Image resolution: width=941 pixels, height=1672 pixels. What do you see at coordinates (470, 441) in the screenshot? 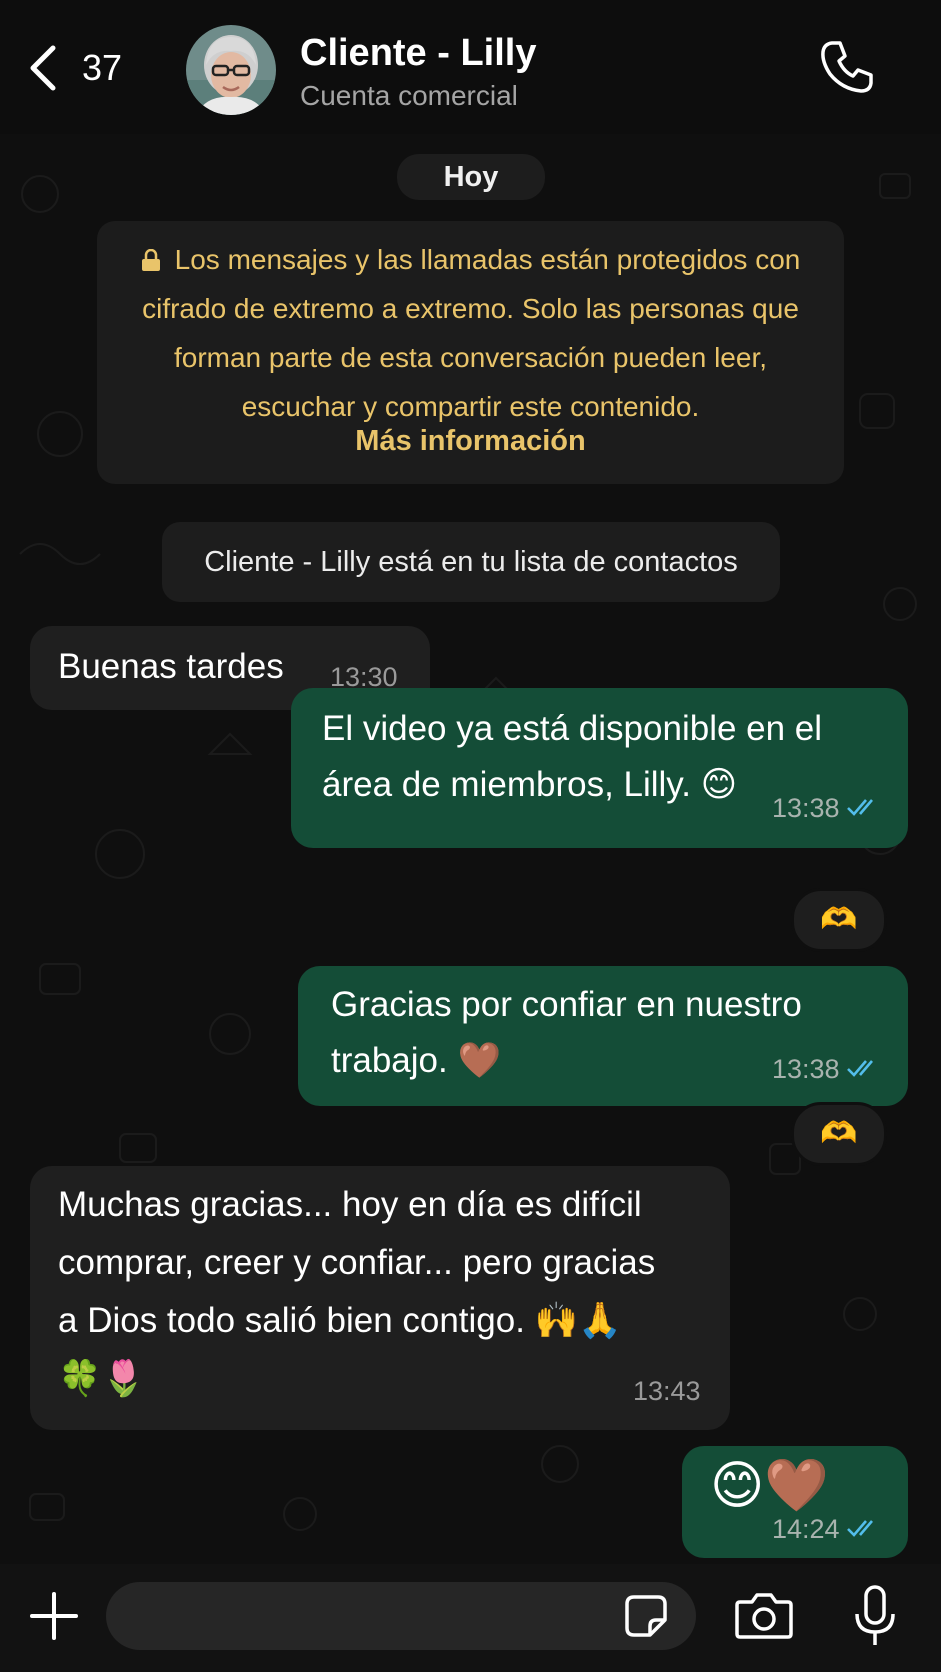
I see `more-info-link: Más información` at bounding box center [470, 441].